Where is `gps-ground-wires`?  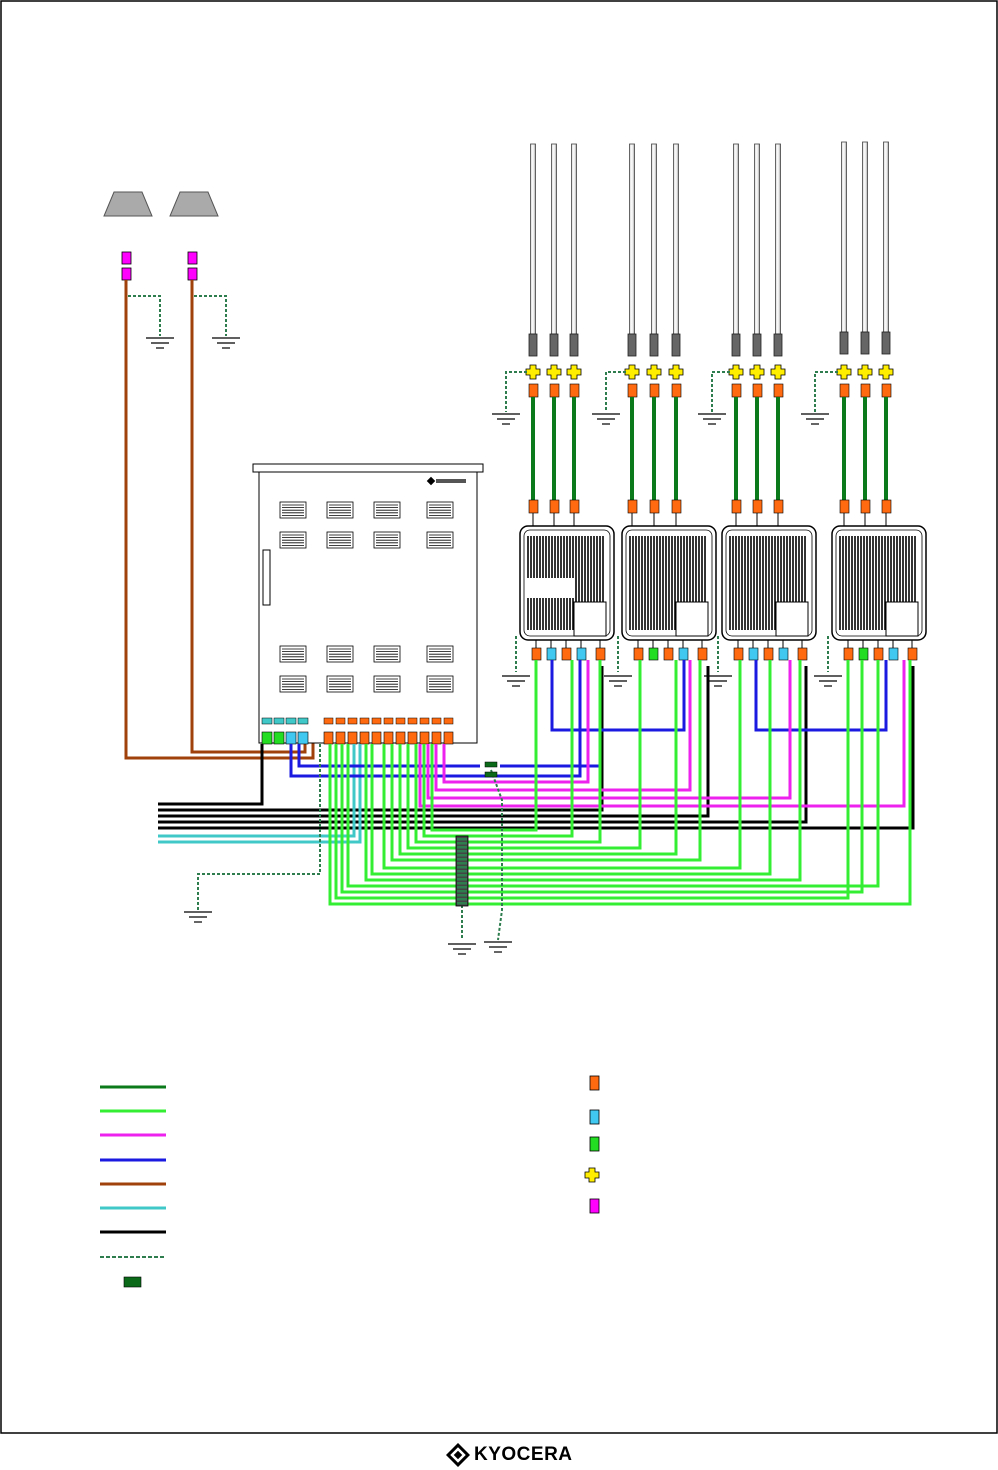 gps-ground-wires is located at coordinates (177, 315).